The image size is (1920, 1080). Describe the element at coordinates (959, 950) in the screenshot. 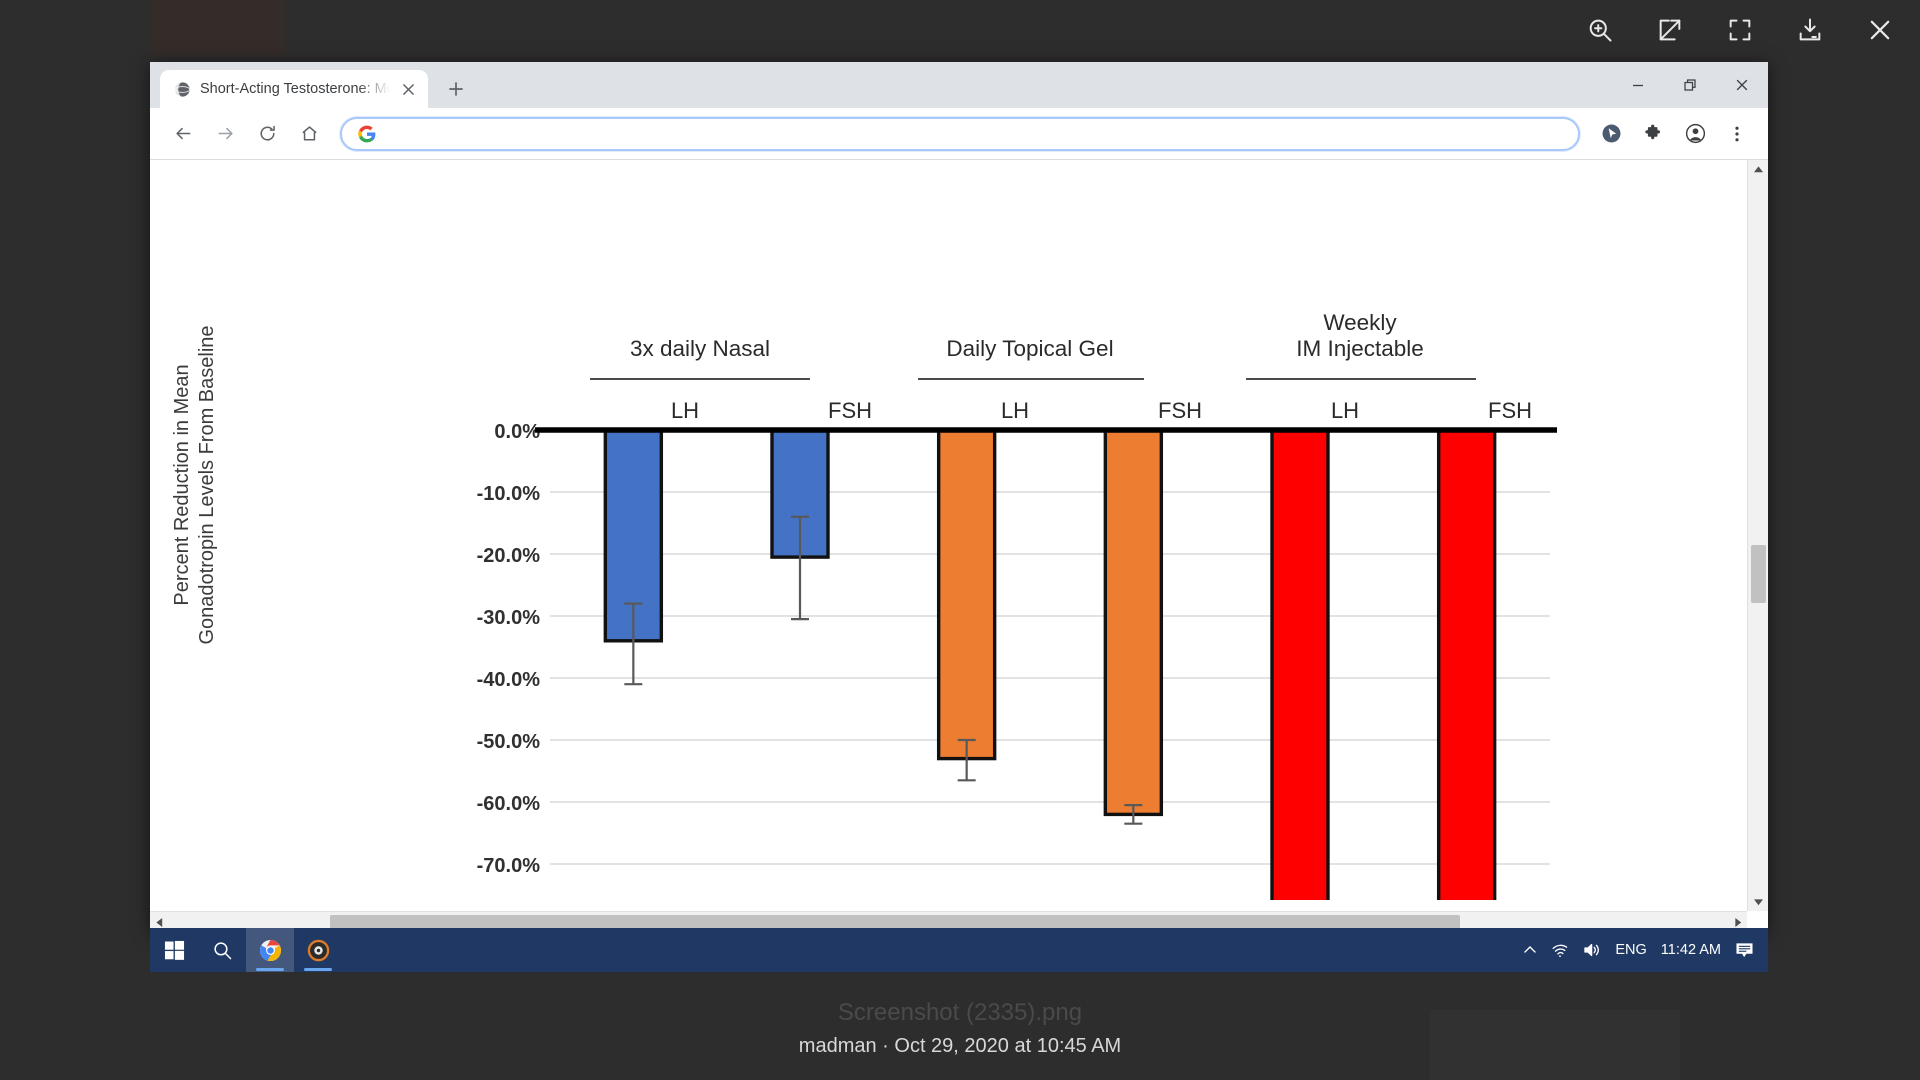

I see `windows-taskbar: ENG 11:42 AM` at that location.